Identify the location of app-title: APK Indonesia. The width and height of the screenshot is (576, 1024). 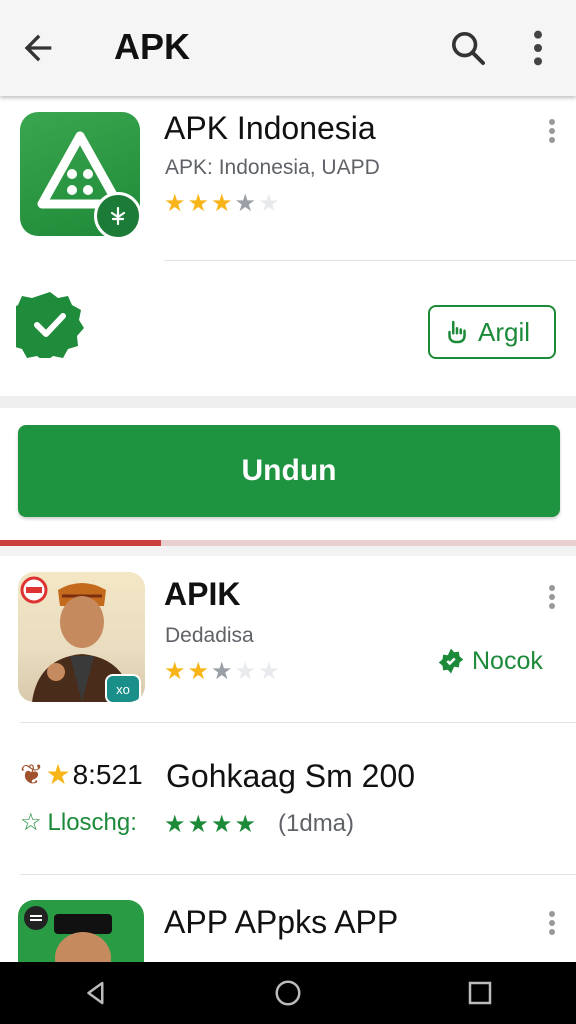
(270, 128).